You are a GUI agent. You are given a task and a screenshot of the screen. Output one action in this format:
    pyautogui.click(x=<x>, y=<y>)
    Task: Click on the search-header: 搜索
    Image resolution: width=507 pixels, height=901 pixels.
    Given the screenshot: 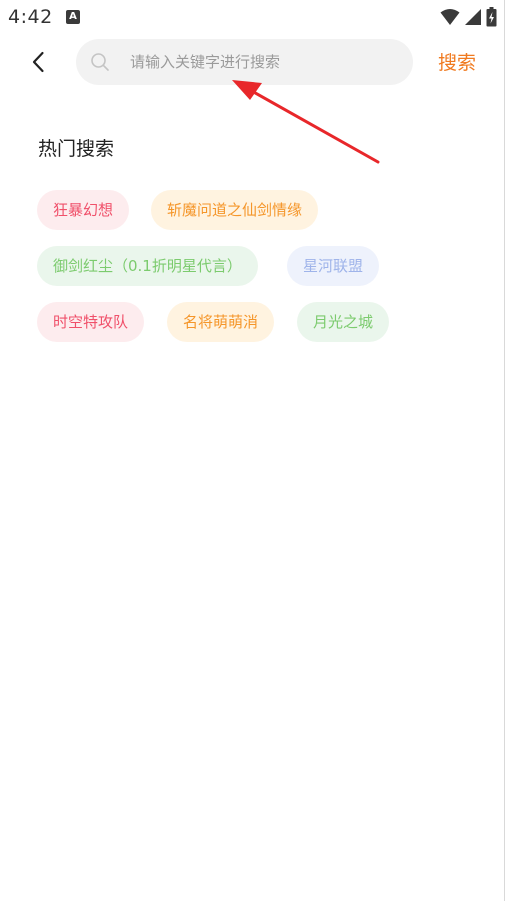 What is the action you would take?
    pyautogui.click(x=253, y=62)
    